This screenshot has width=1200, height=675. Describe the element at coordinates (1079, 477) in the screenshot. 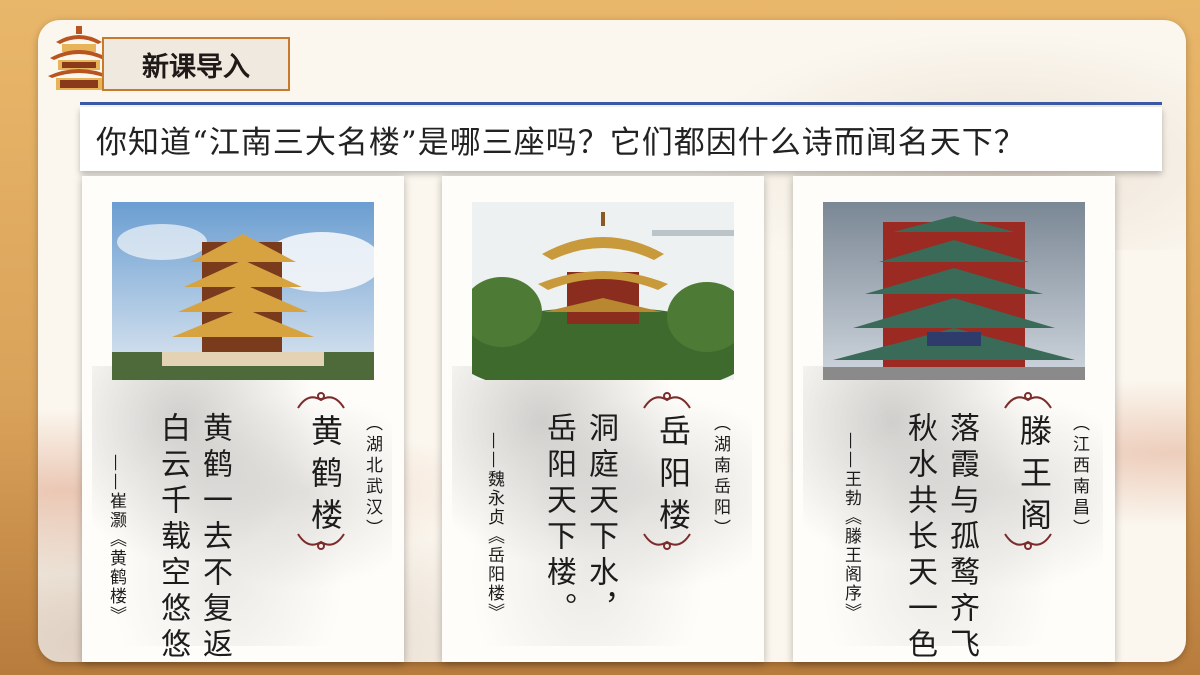

I see `location-label: （江西南昌）` at that location.